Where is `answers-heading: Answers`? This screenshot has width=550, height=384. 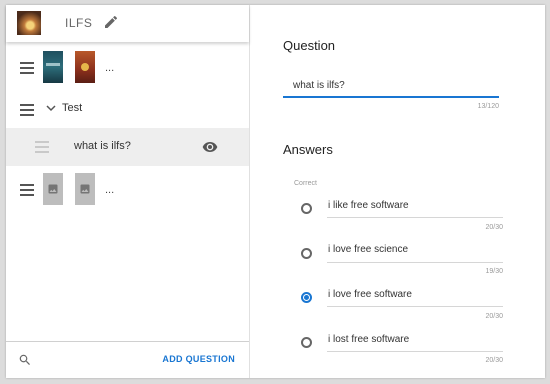 answers-heading: Answers is located at coordinates (308, 149).